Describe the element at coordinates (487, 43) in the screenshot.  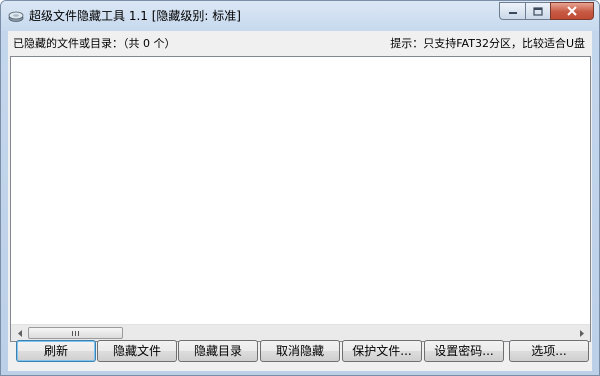
I see `hint-text: 提示：只支持FAT32分区，比较适合U盘` at that location.